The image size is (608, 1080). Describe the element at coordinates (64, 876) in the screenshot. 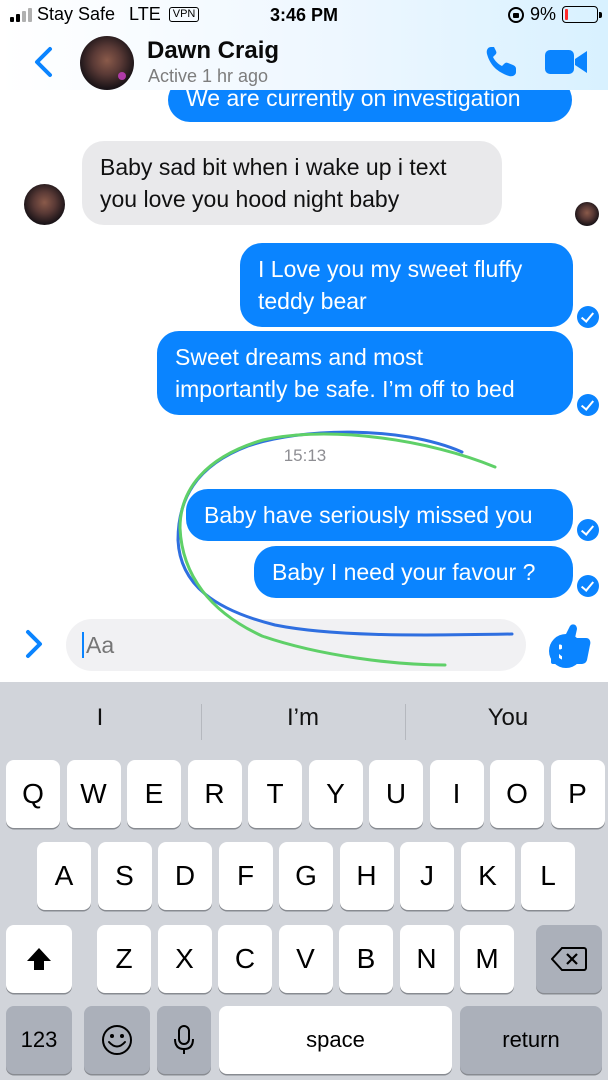

I see `key-a: A` at that location.